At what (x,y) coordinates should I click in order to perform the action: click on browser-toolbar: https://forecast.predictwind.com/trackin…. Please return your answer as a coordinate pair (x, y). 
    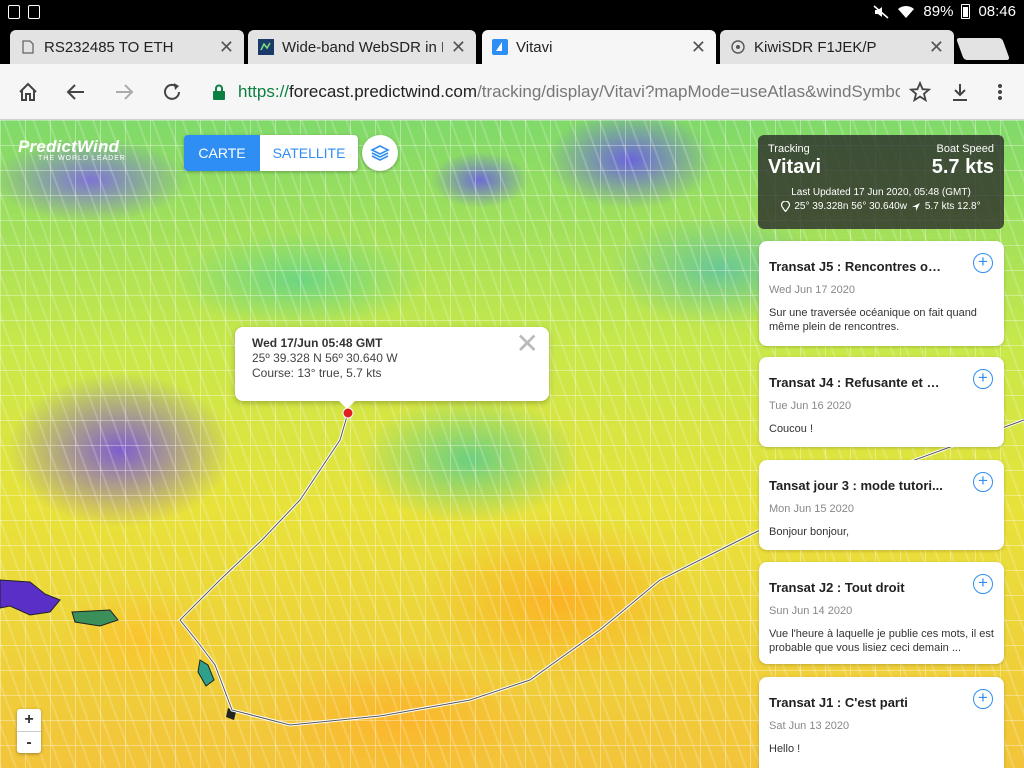
    Looking at the image, I should click on (512, 92).